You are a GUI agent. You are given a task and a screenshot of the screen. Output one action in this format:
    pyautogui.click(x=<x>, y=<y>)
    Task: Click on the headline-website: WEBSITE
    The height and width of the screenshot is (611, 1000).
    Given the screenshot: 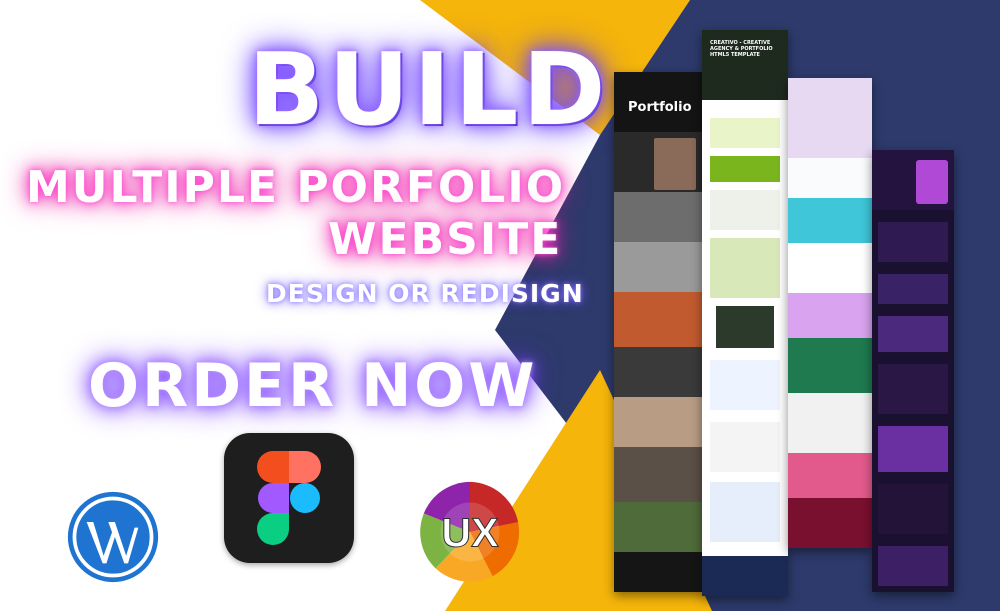 What is the action you would take?
    pyautogui.click(x=445, y=239)
    